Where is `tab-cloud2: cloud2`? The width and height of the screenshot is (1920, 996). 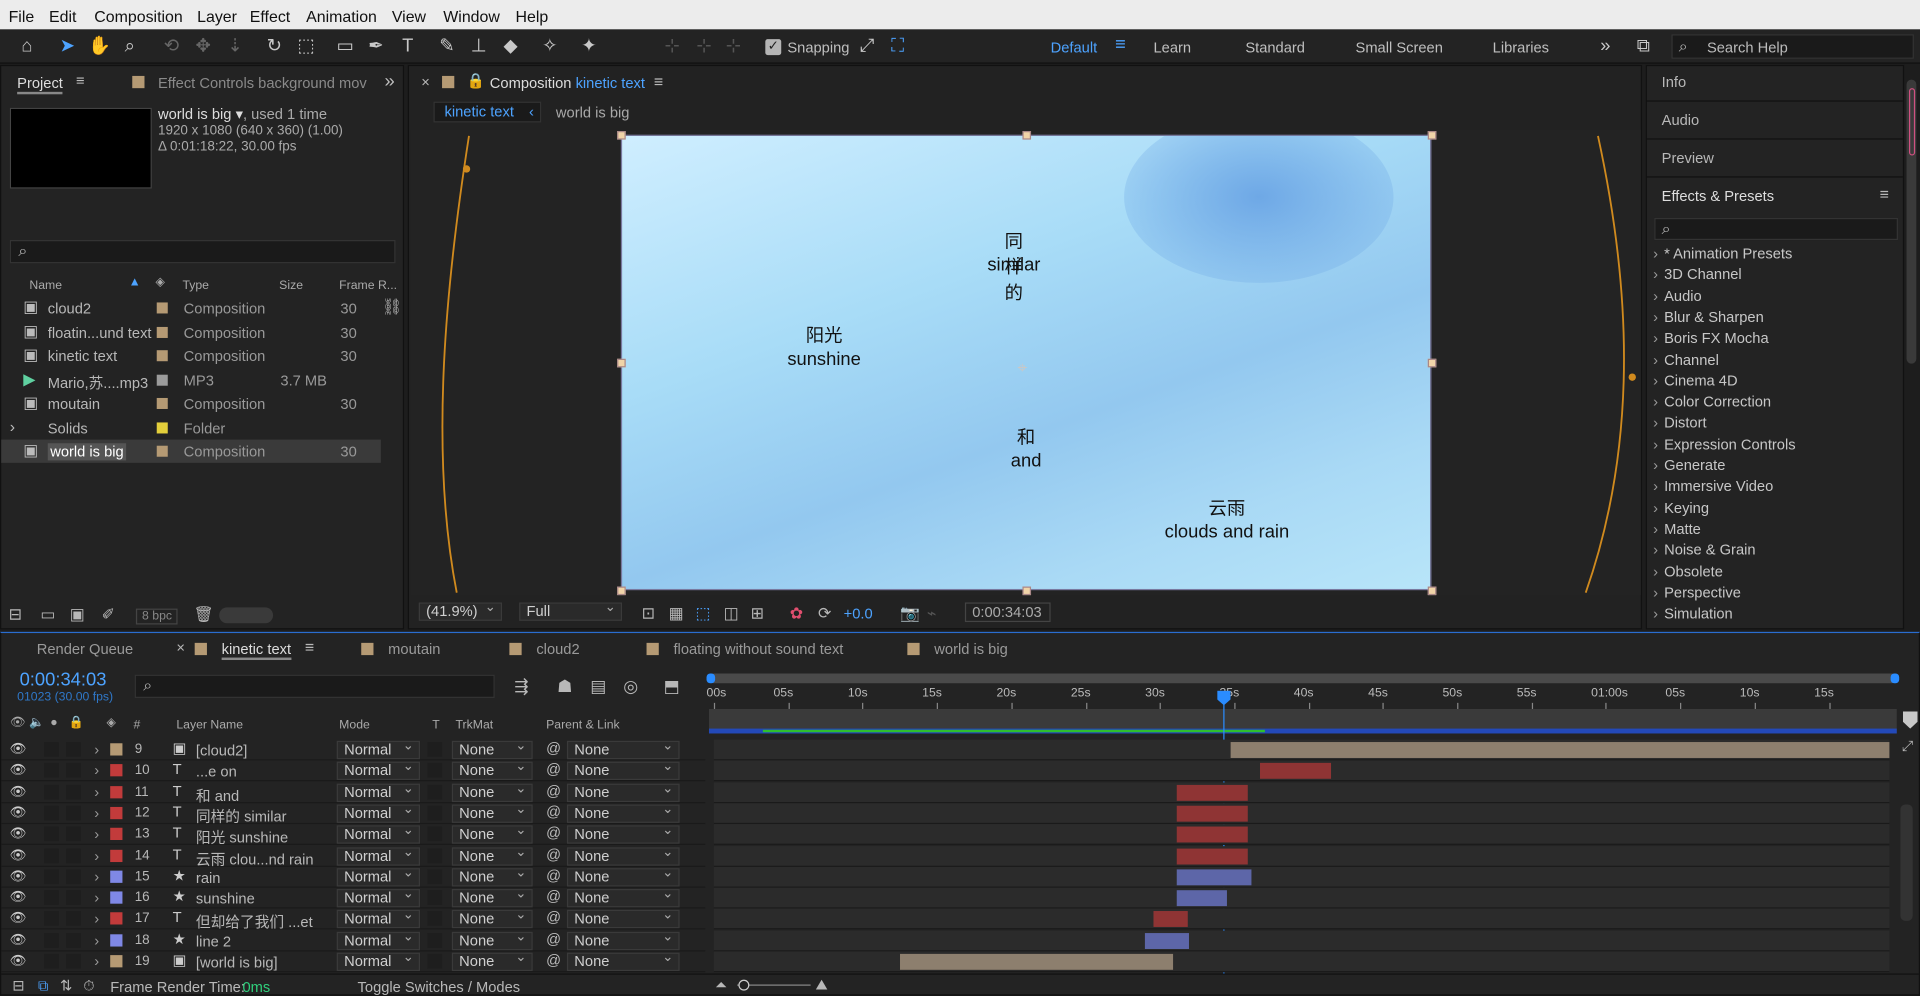
tab-cloud2: cloud2 is located at coordinates (557, 648).